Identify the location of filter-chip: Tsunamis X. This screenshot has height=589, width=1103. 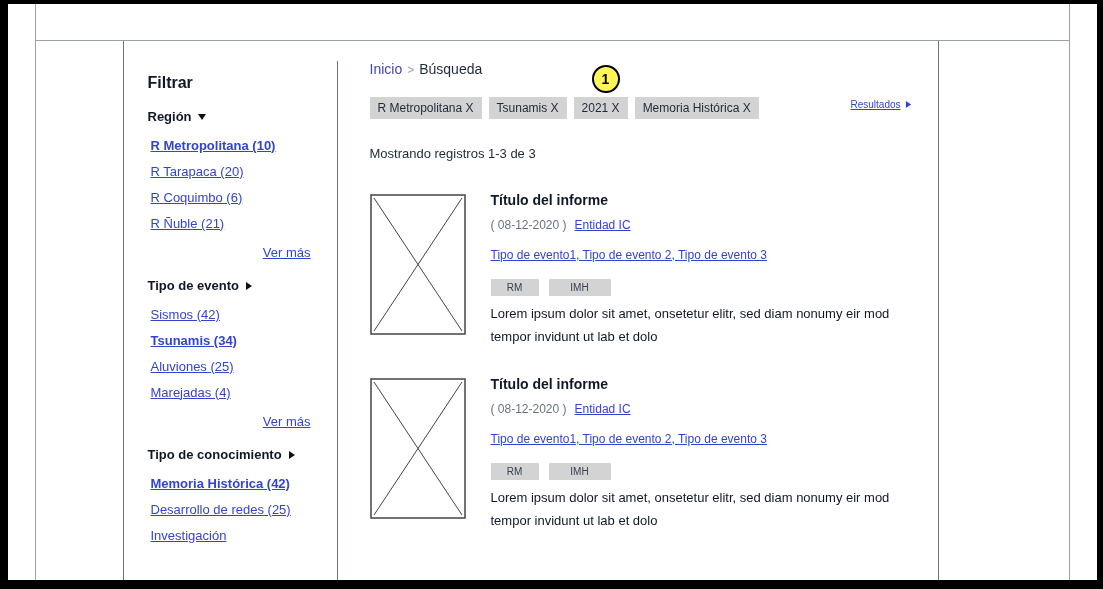
(527, 108).